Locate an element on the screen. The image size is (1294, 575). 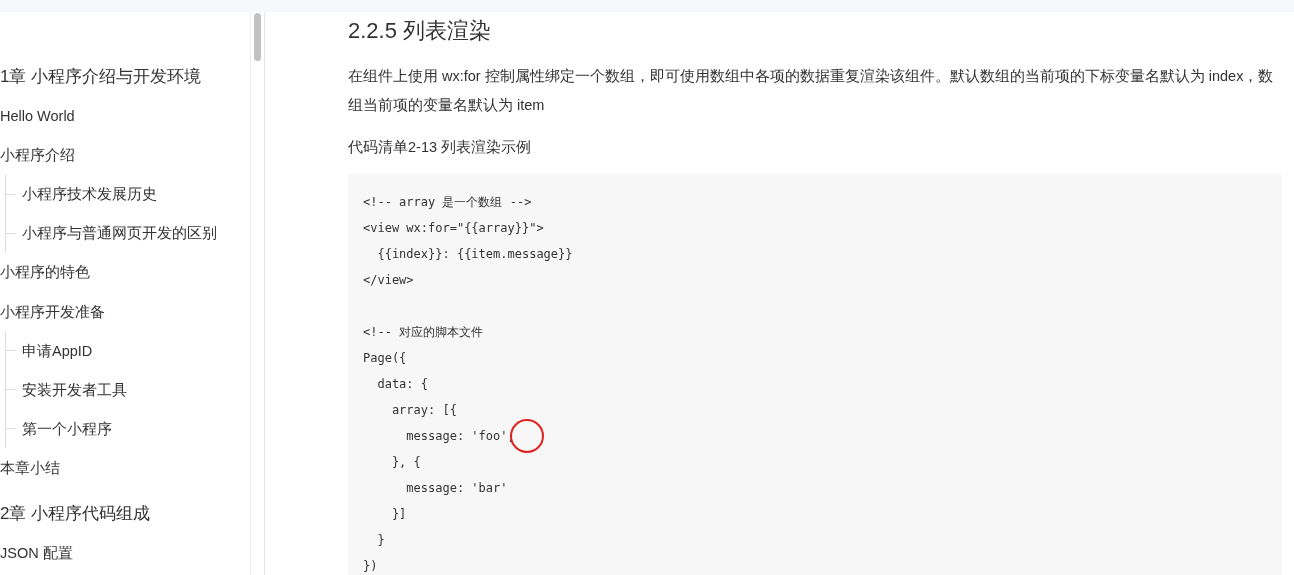
code-line: message: 'bar' is located at coordinates (456, 488).